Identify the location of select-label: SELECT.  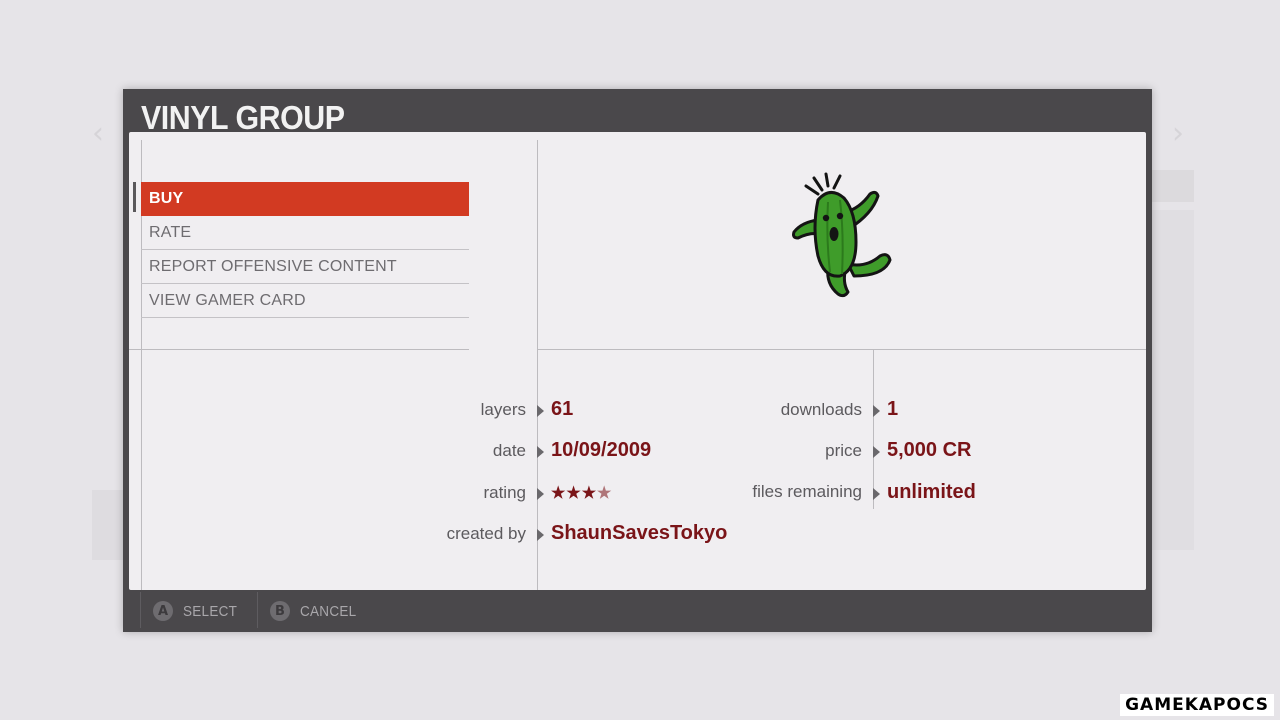
(210, 611).